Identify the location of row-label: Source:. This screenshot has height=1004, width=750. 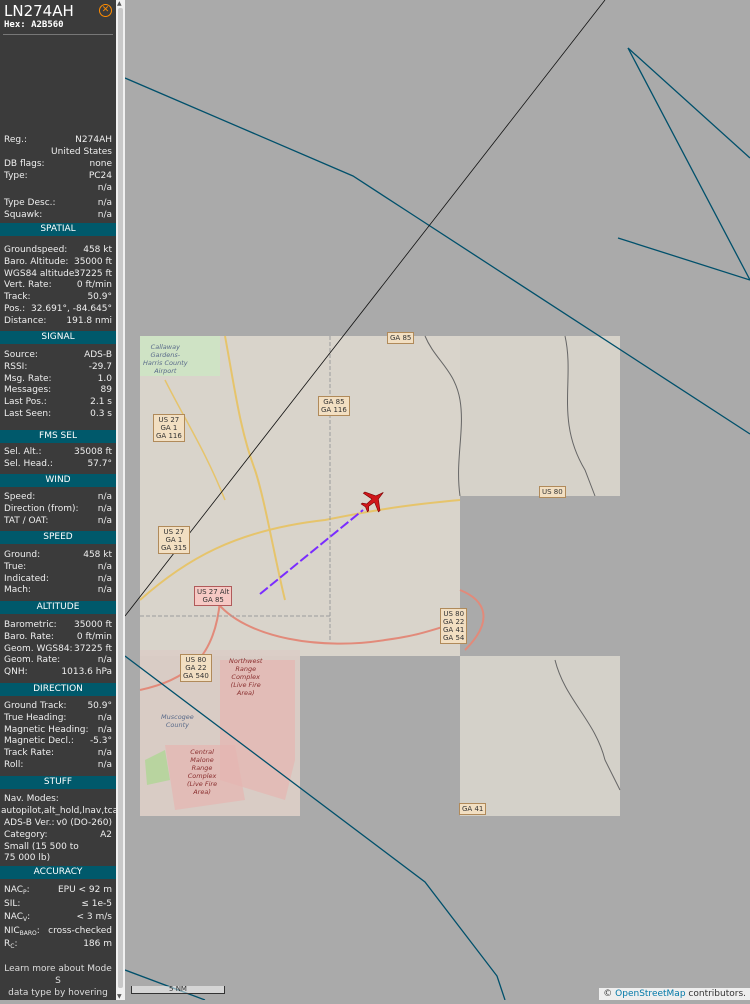
(21, 355).